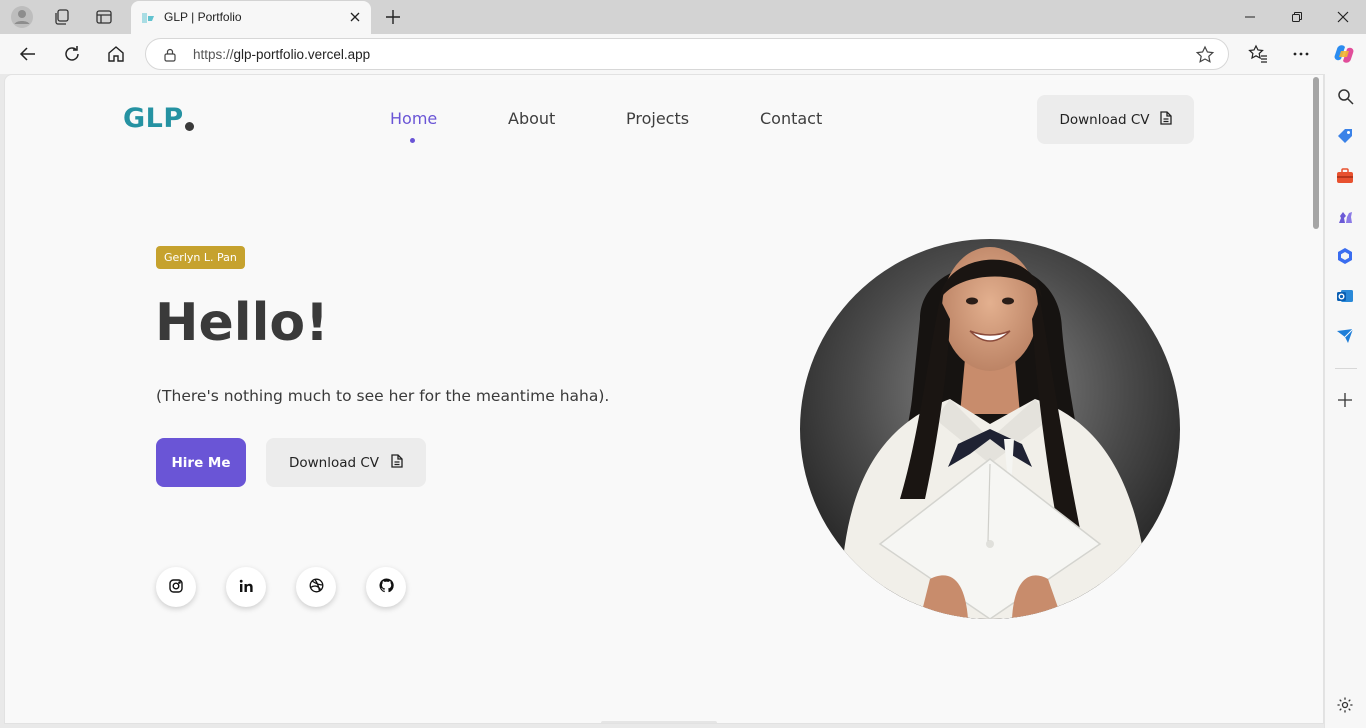 Image resolution: width=1366 pixels, height=728 pixels. Describe the element at coordinates (1345, 176) in the screenshot. I see `tools-briefcase-icon` at that location.